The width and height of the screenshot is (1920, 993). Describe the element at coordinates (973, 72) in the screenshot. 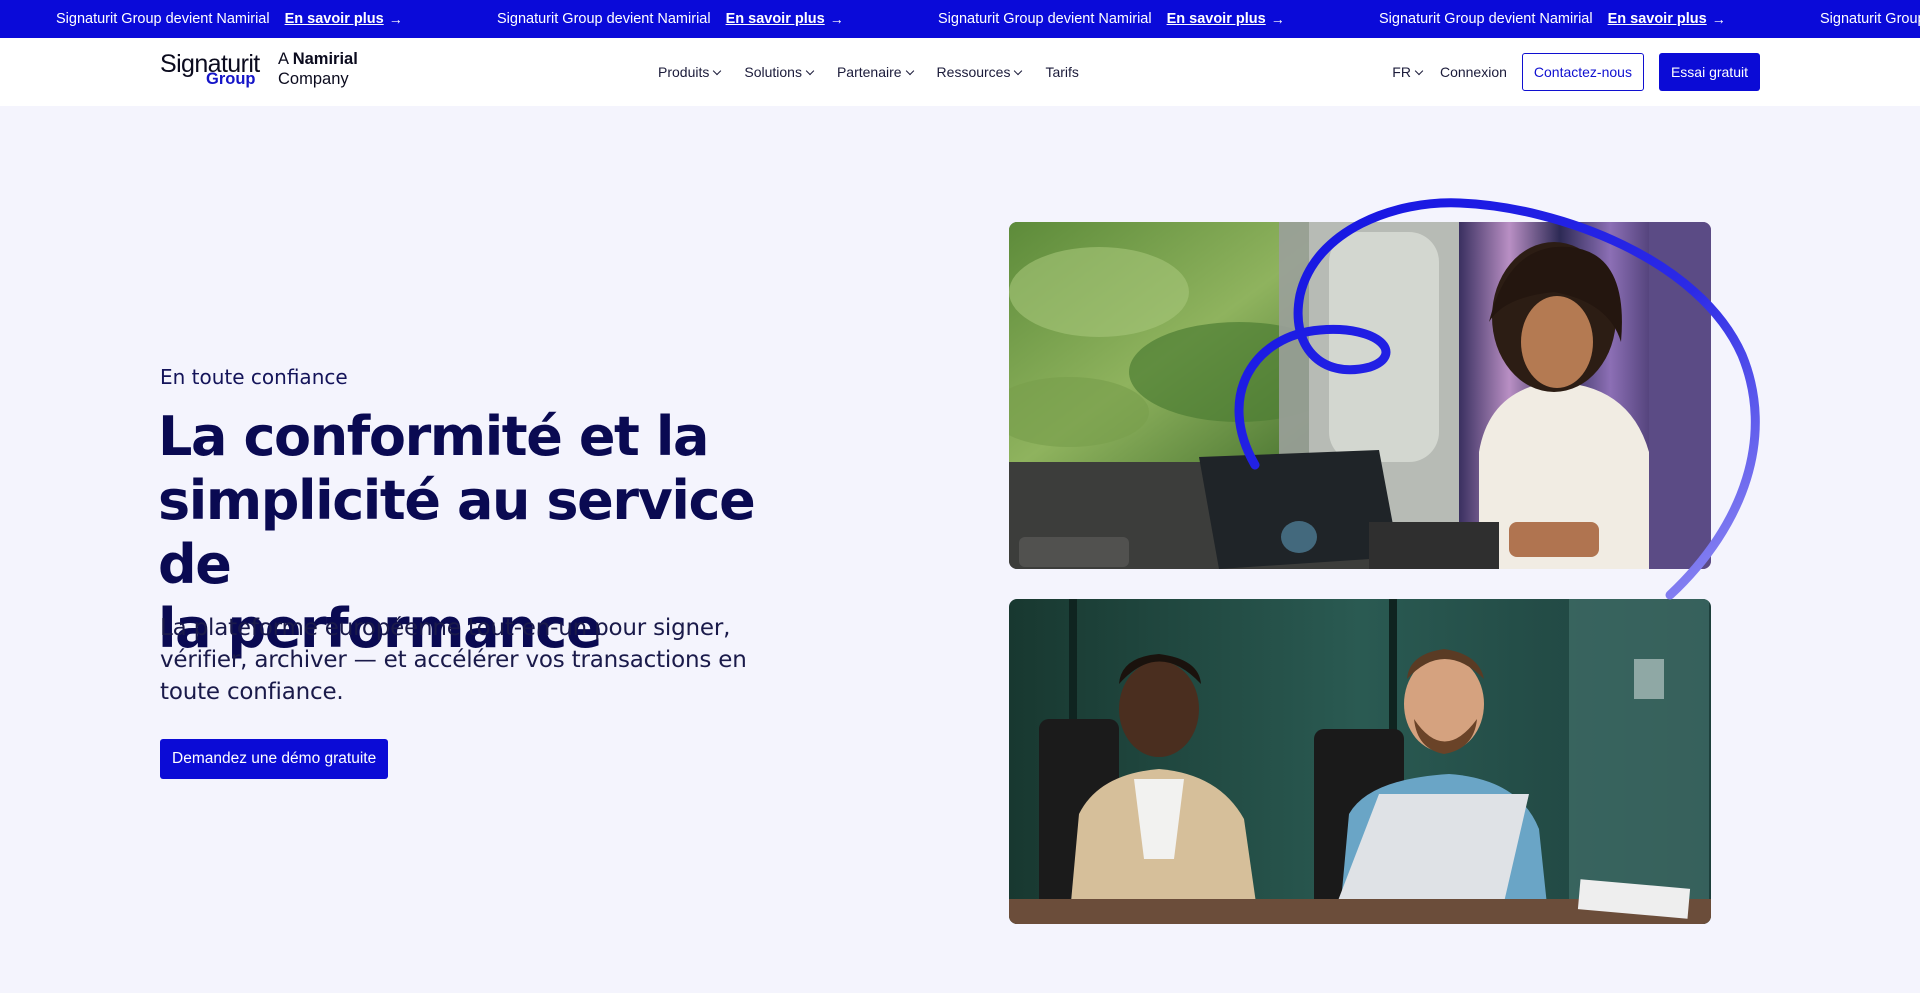

I see `nav-item-label: Ressources` at that location.